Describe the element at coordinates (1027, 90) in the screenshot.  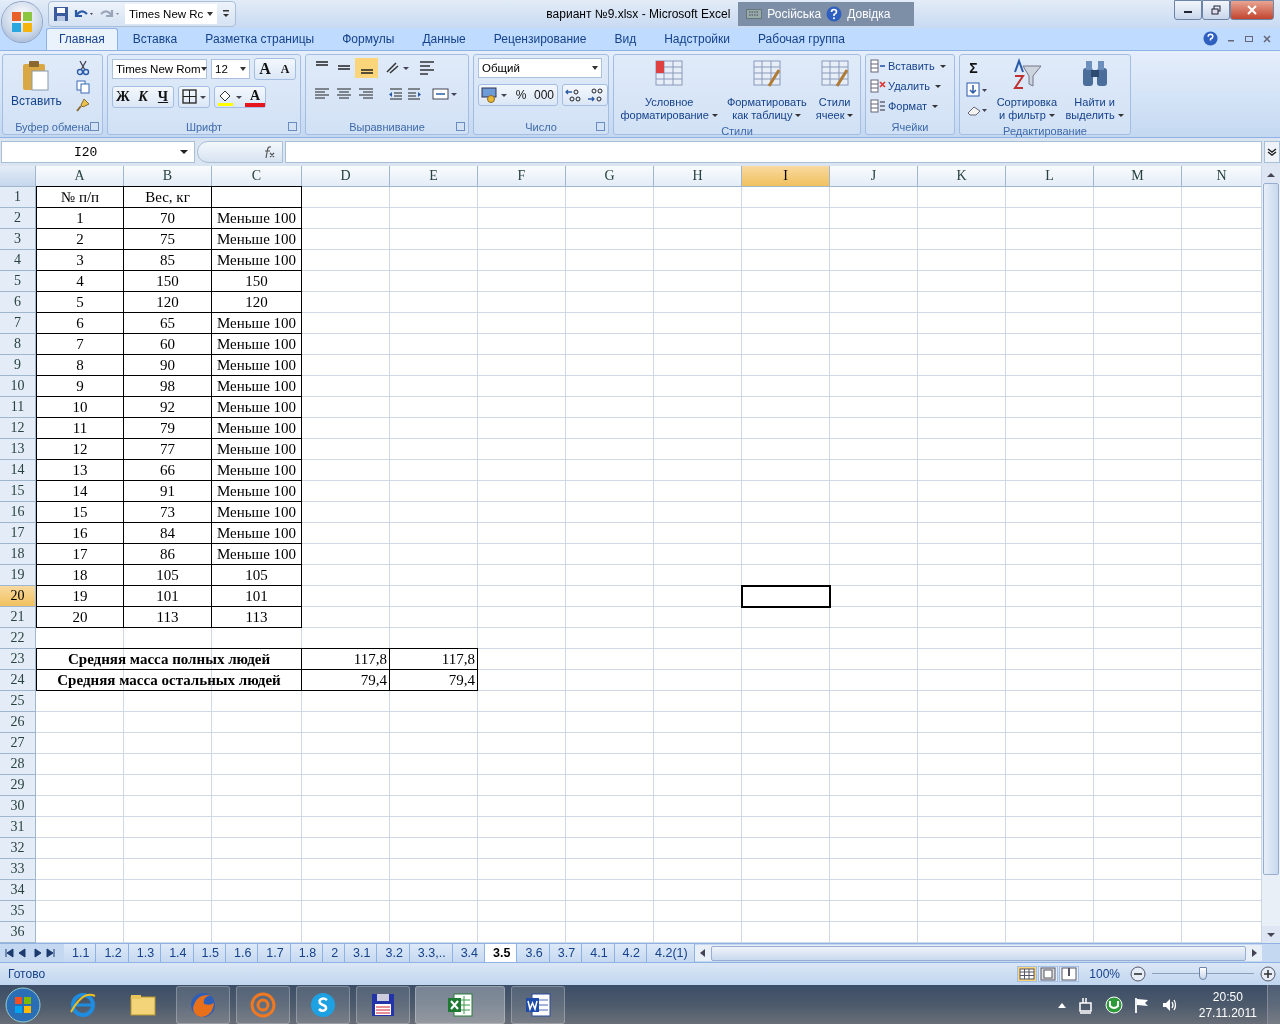
I see `editing-button: Сортировка и фильтр` at that location.